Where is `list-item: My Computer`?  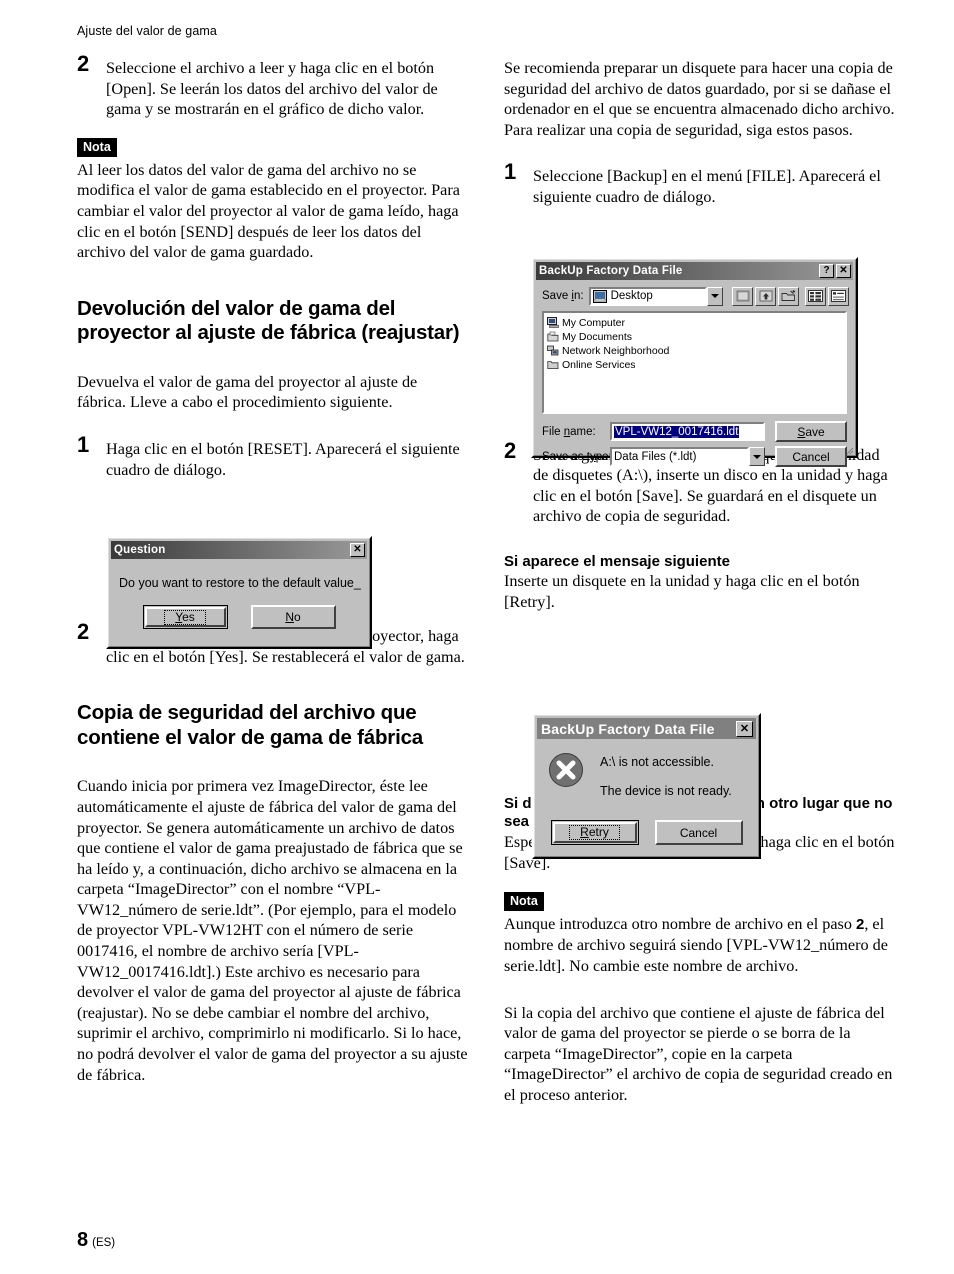 list-item: My Computer is located at coordinates (696, 322).